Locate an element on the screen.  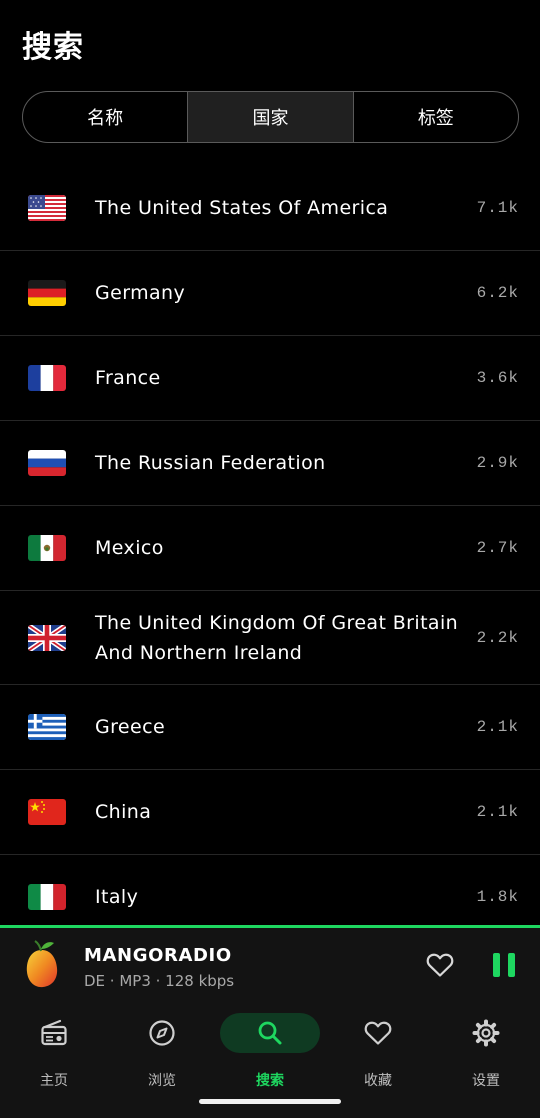
mango-icon is located at coordinates (42, 964).